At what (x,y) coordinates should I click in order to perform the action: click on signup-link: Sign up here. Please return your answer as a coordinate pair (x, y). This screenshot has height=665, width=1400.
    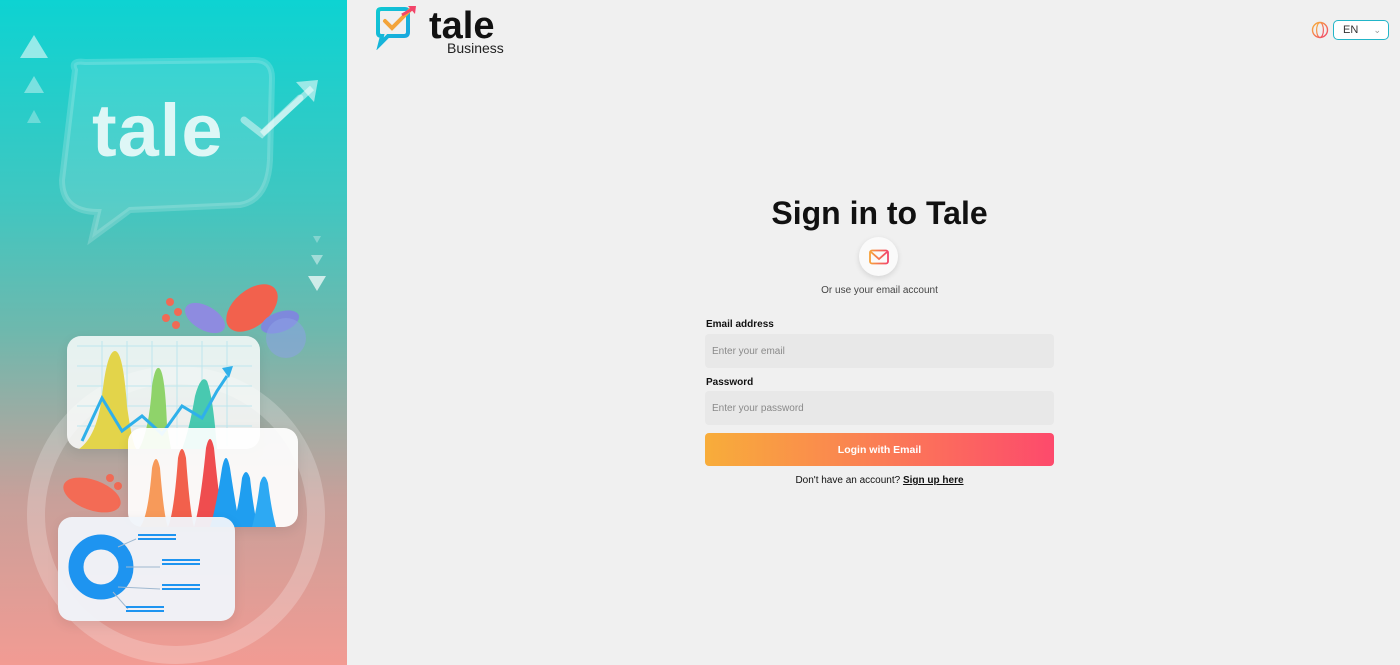
    Looking at the image, I should click on (933, 480).